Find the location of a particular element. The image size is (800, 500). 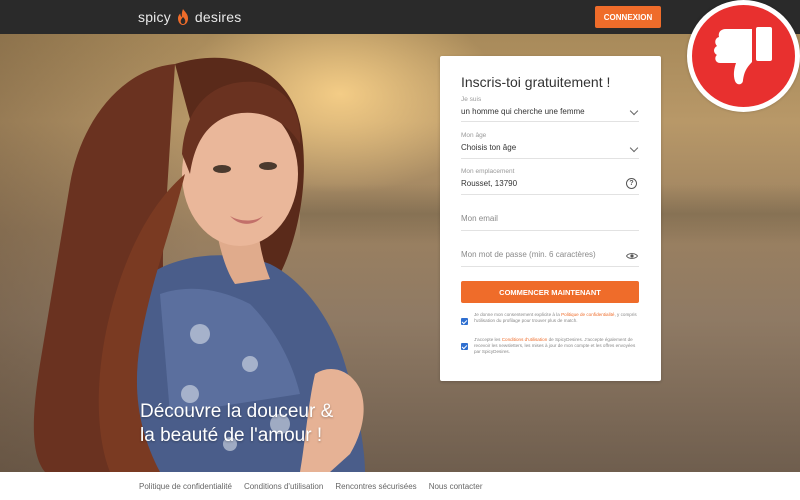

thumbs-down-badge is located at coordinates (743, 56).